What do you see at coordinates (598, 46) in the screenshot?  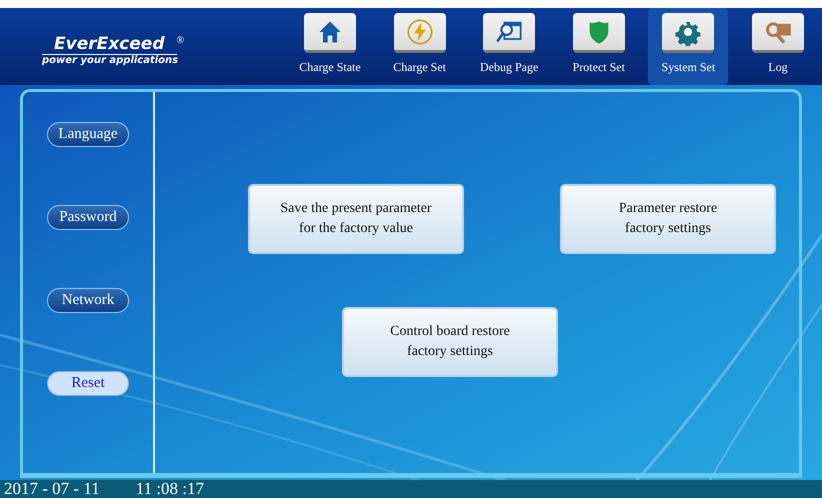 I see `nav-tab: Protect Set` at bounding box center [598, 46].